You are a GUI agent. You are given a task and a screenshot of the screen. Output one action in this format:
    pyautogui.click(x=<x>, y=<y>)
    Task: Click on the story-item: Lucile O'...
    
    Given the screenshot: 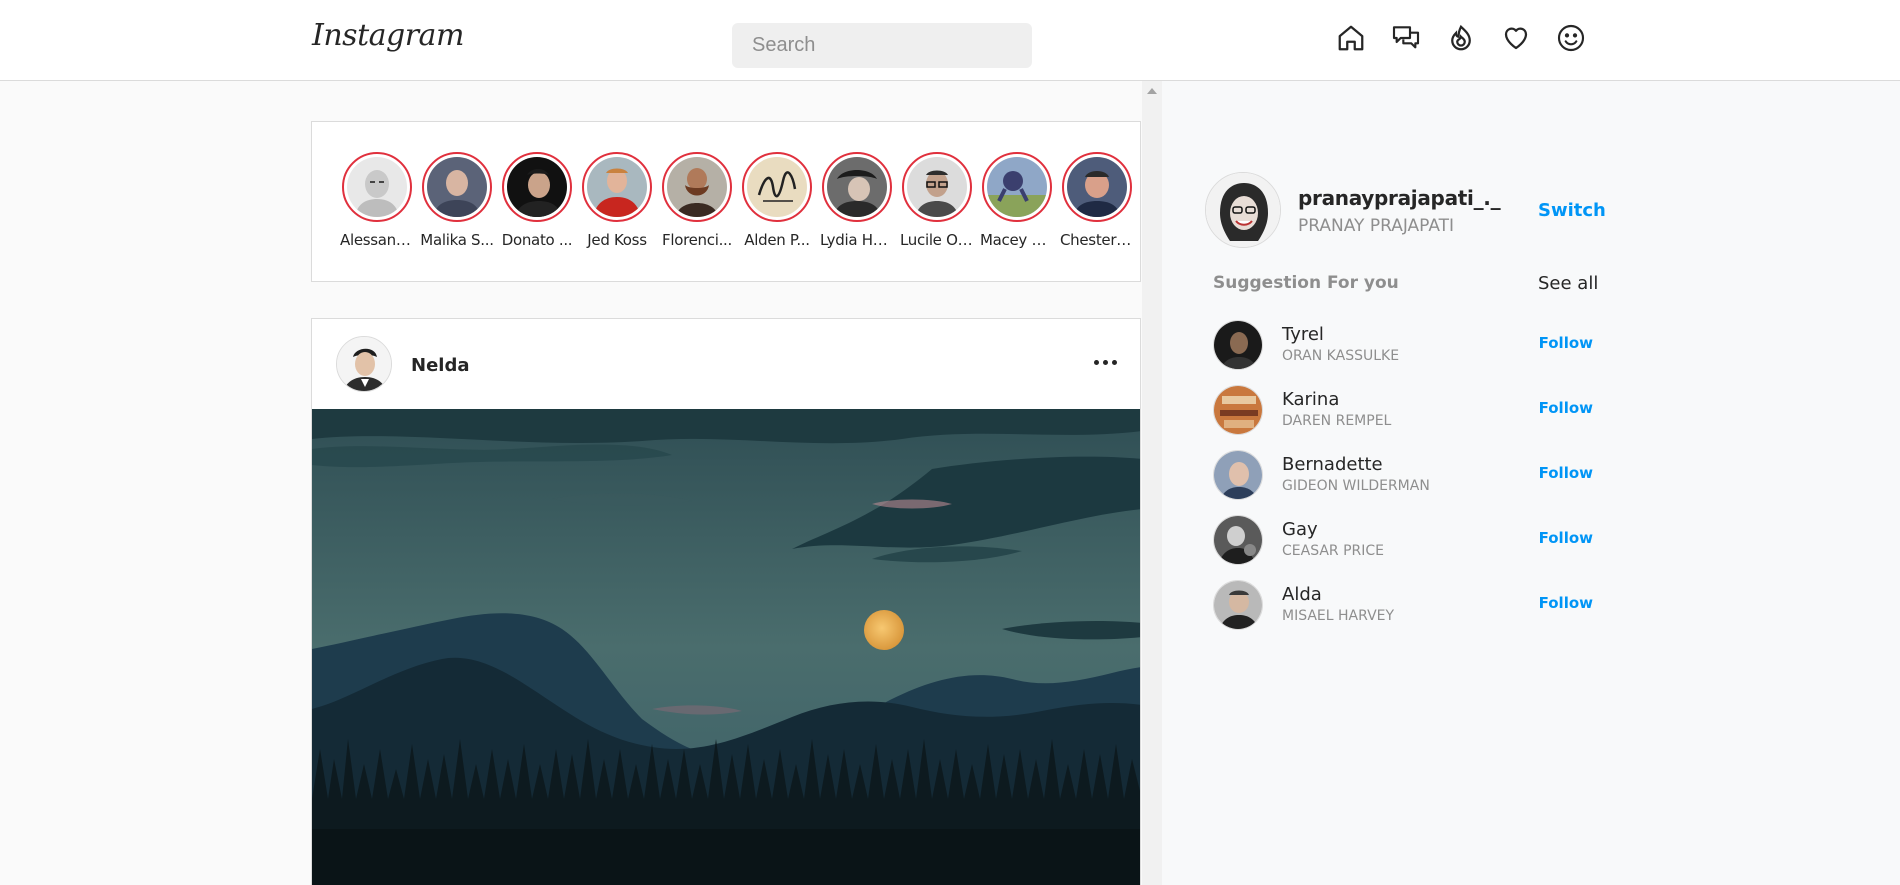 What is the action you would take?
    pyautogui.click(x=937, y=200)
    